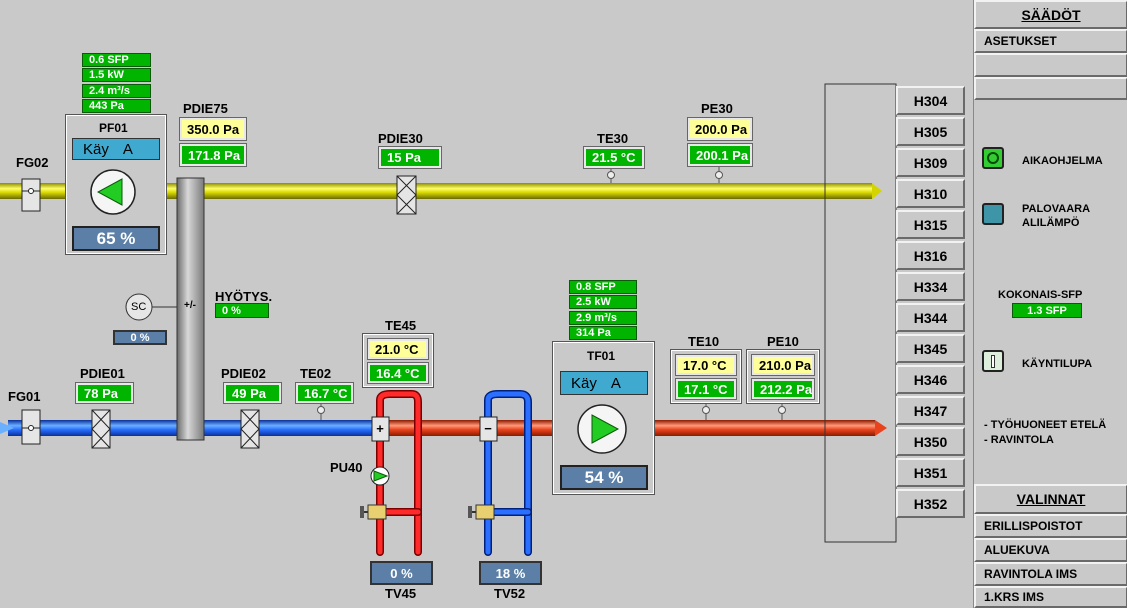 Image resolution: width=1127 pixels, height=608 pixels. Describe the element at coordinates (401, 573) in the screenshot. I see `valve-tv45-value: 0 %` at that location.